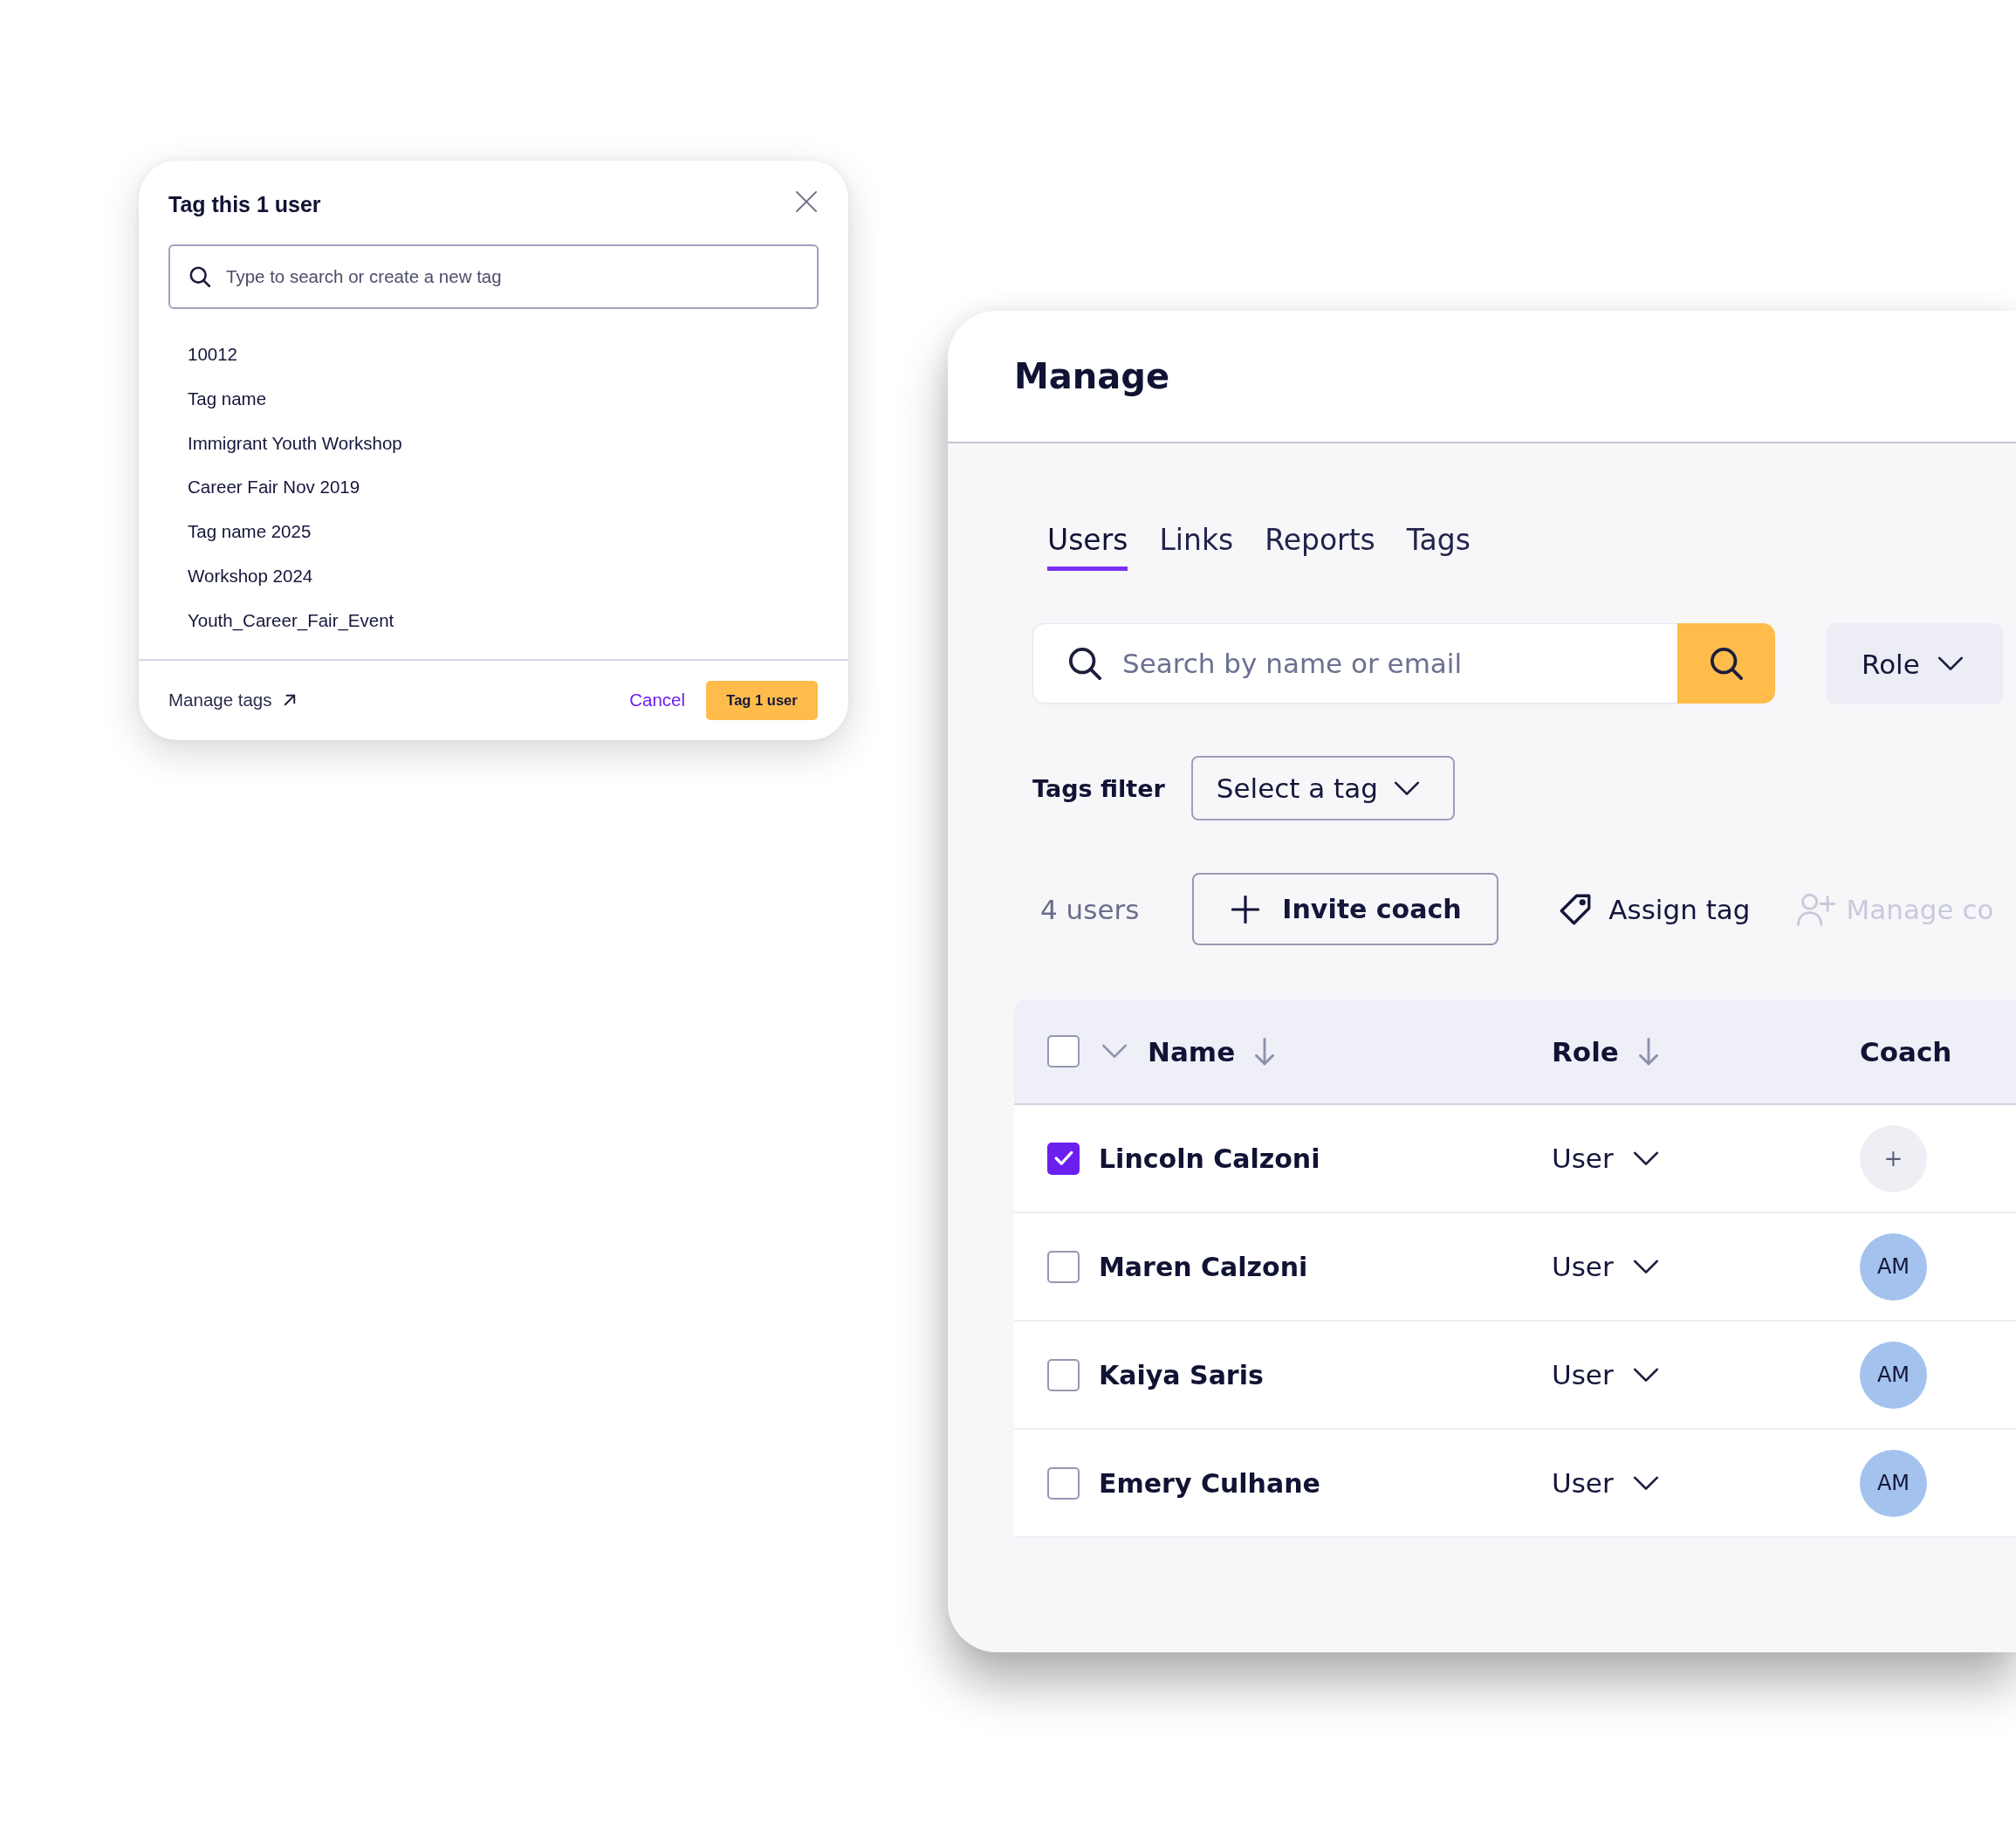 This screenshot has width=2016, height=1833. Describe the element at coordinates (518, 355) in the screenshot. I see `tag-option: 10012` at that location.